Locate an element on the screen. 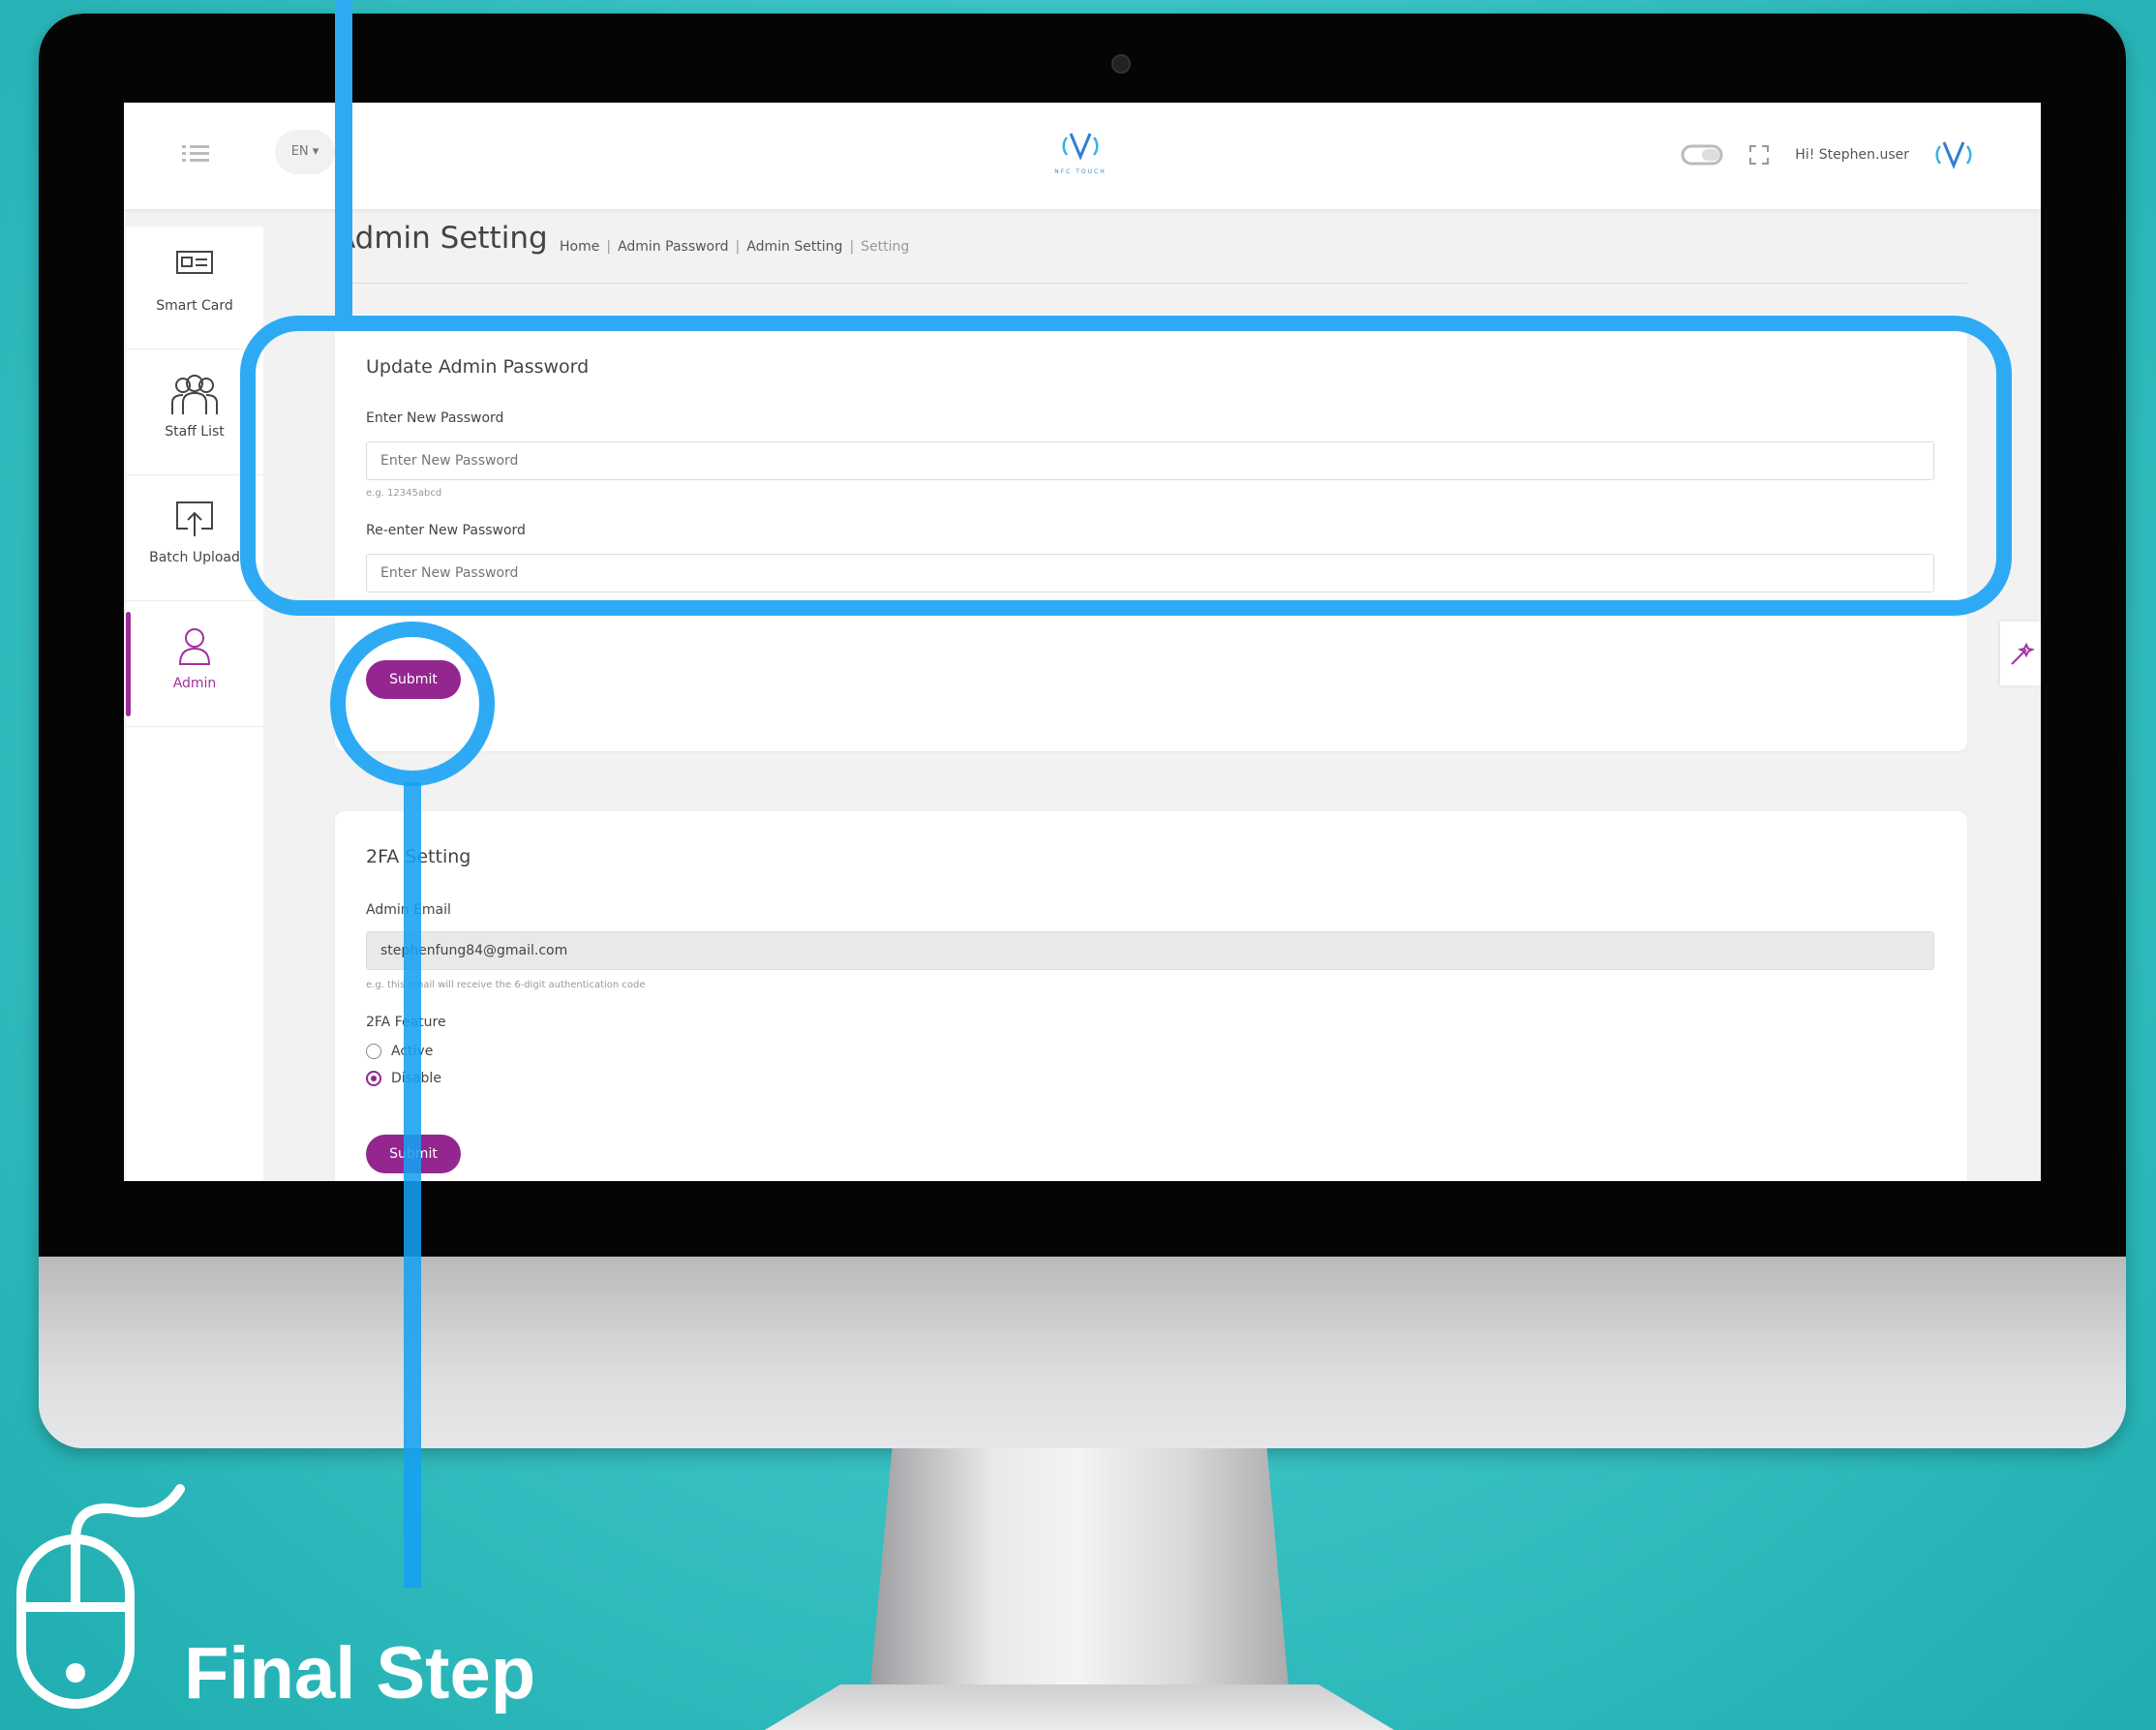 The height and width of the screenshot is (1730, 2156). nfc-logo-icon is located at coordinates (1081, 147).